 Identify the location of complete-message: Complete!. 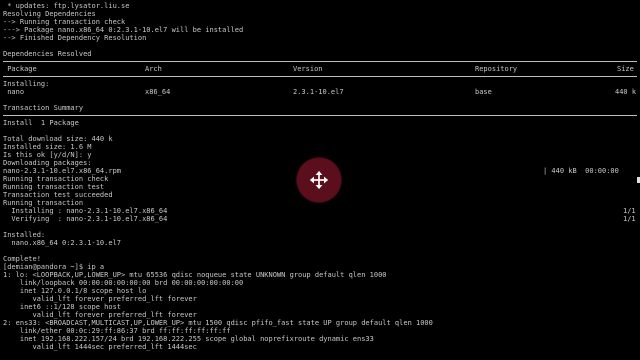
(22, 259).